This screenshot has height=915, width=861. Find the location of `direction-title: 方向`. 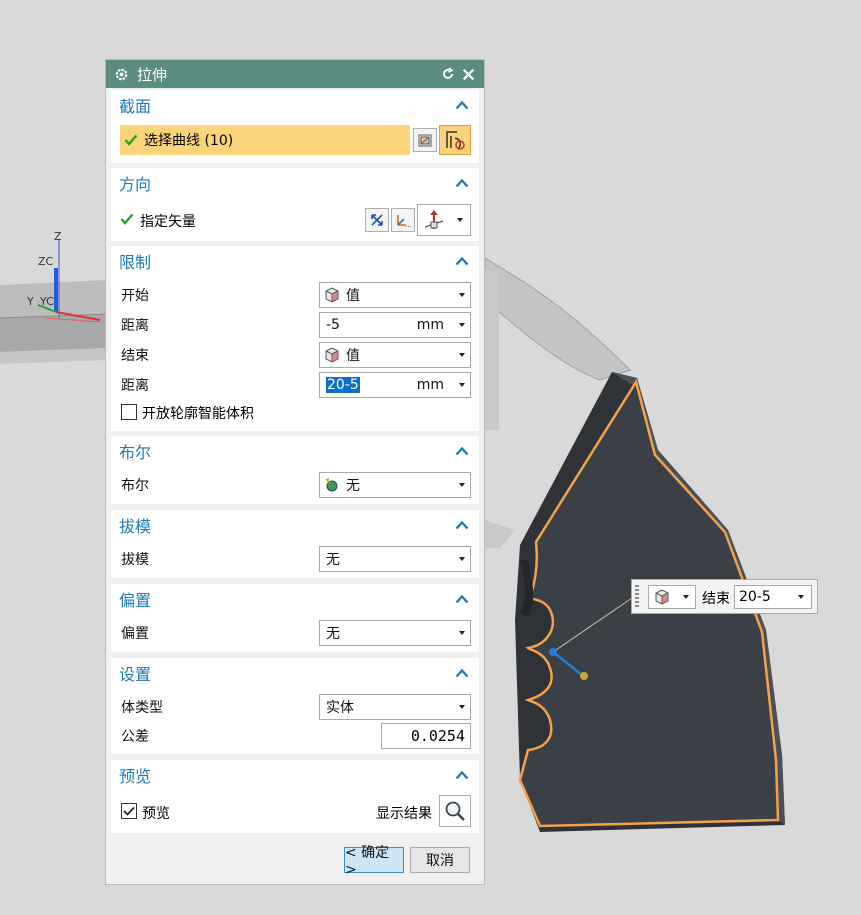

direction-title: 方向 is located at coordinates (135, 184).